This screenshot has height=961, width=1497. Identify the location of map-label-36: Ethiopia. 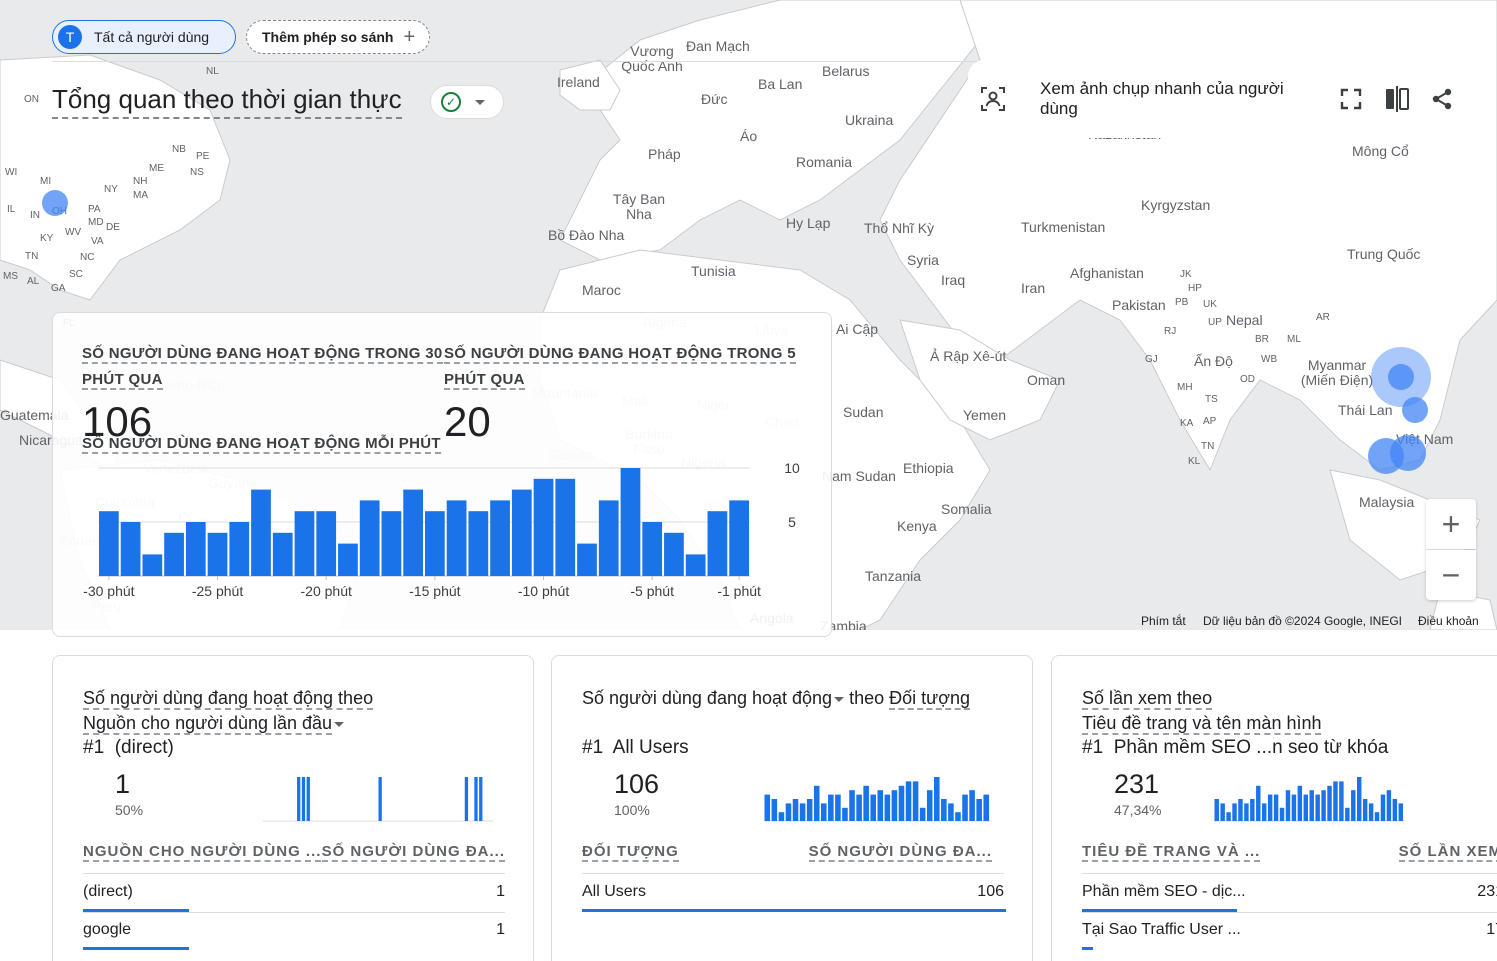
(928, 468).